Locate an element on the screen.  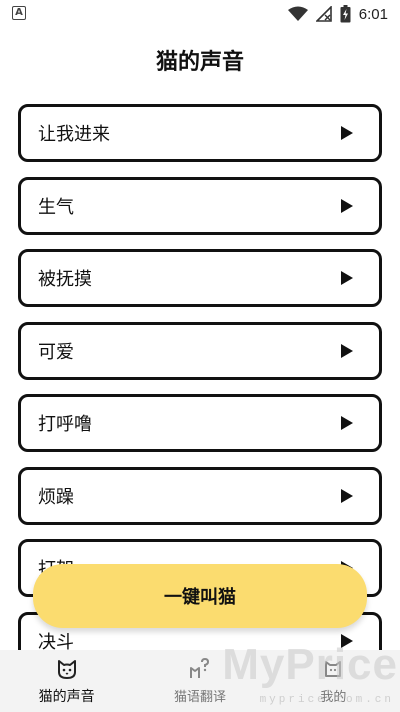
sound-item-label: 让我进来 is located at coordinates (74, 134).